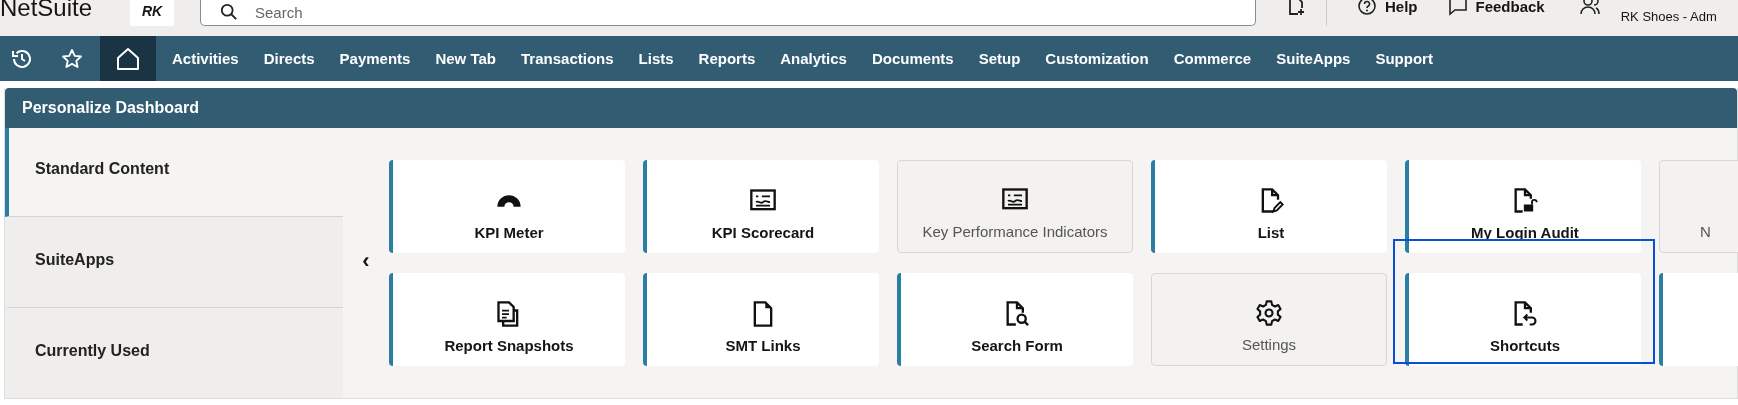 The width and height of the screenshot is (1738, 405). Describe the element at coordinates (763, 232) in the screenshot. I see `tile-label: KPI Scorecard` at that location.